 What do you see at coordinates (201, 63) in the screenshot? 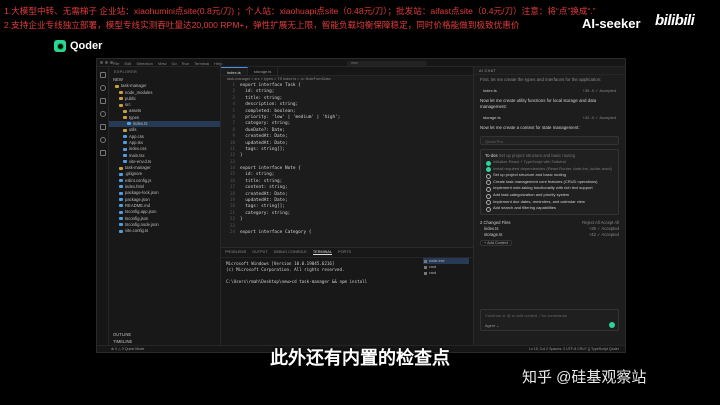
I see `menu-terminal: Terminal` at bounding box center [201, 63].